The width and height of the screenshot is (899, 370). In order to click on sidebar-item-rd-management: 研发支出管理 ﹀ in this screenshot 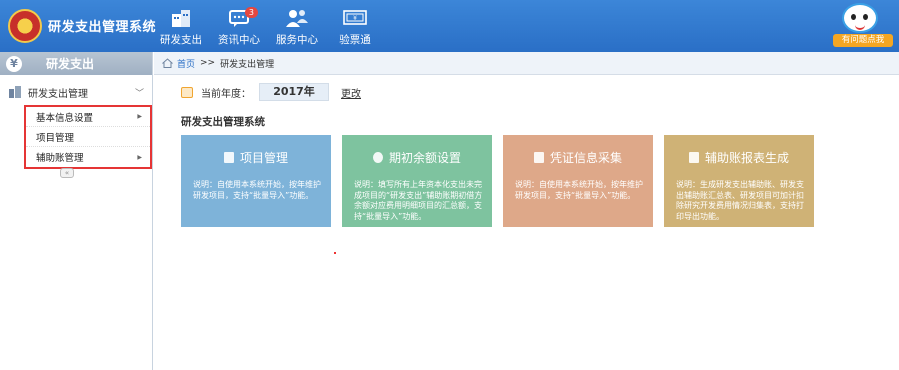, I will do `click(76, 92)`.